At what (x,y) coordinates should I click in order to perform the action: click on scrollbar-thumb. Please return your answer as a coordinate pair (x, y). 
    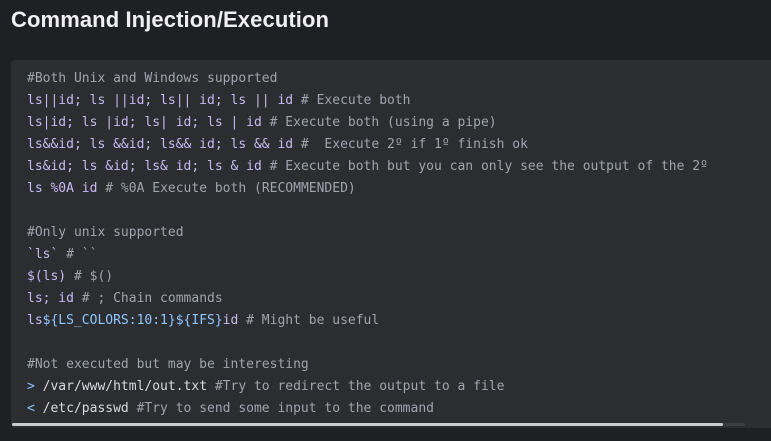
    Looking at the image, I should click on (367, 424).